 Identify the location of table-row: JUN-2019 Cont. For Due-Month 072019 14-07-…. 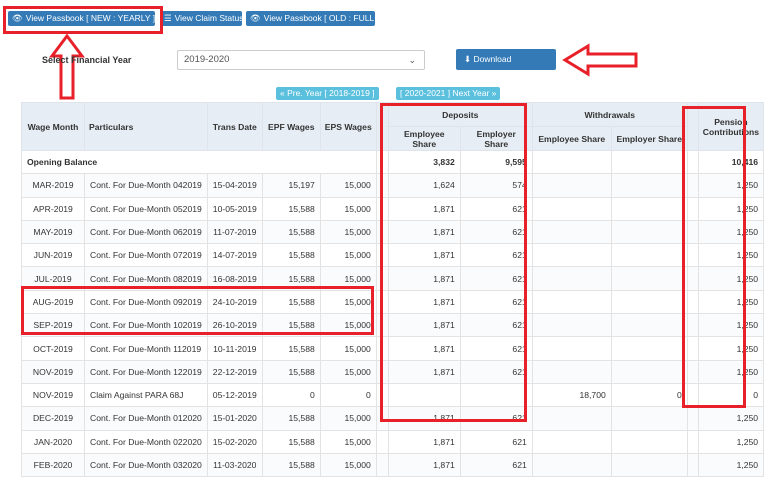
(393, 255).